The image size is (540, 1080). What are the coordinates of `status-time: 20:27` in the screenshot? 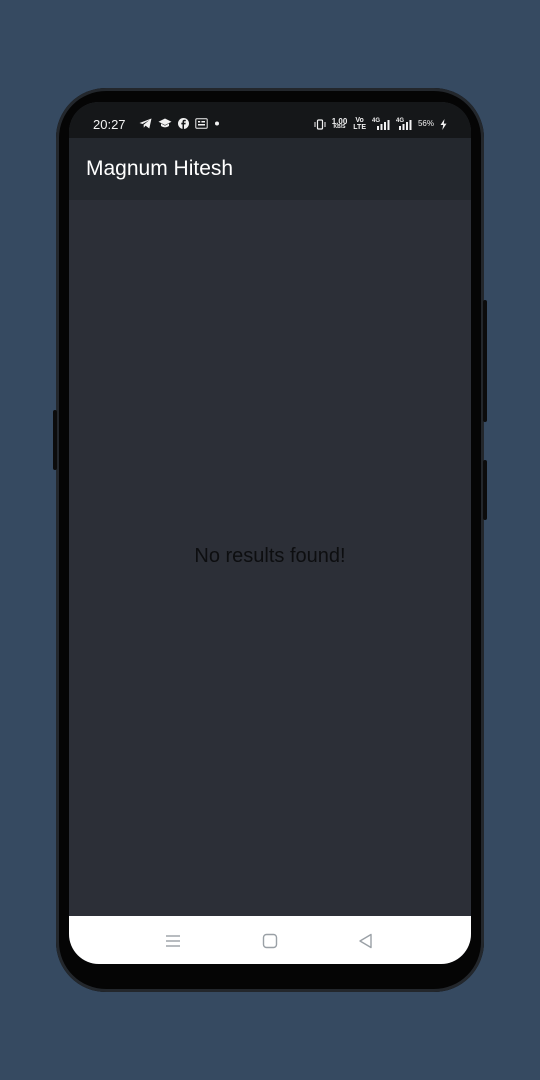 It's located at (109, 124).